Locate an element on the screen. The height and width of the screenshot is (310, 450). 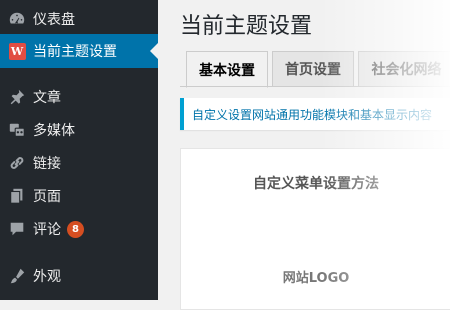
sidebar-item-label: 当前主题设置 is located at coordinates (75, 52).